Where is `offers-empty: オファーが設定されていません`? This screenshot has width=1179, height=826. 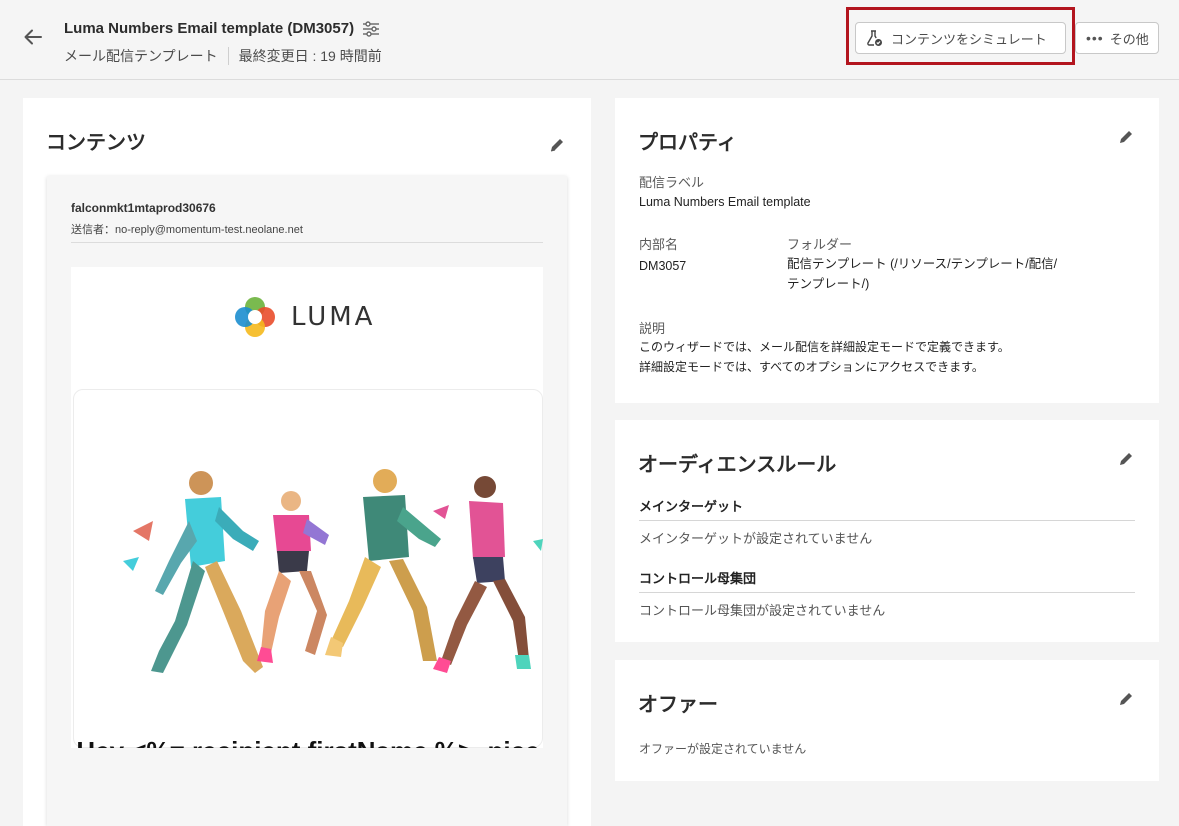 offers-empty: オファーが設定されていません is located at coordinates (723, 749).